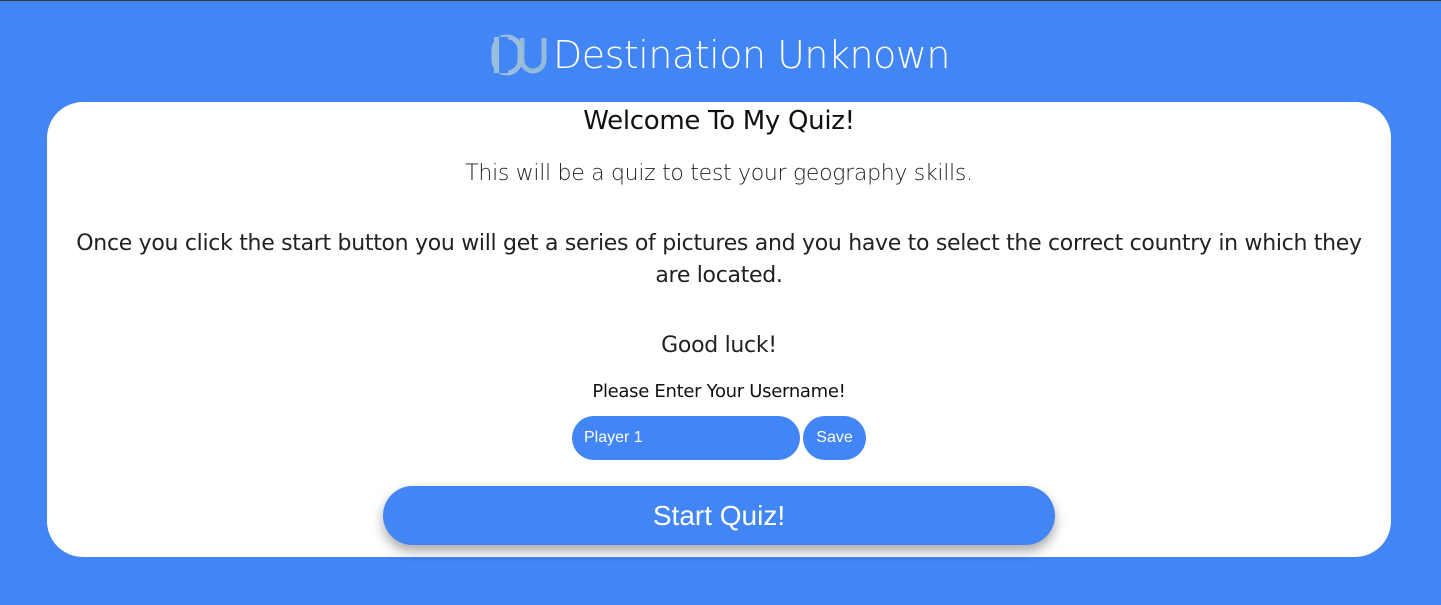 The width and height of the screenshot is (1441, 605). I want to click on username-form: Save, so click(719, 438).